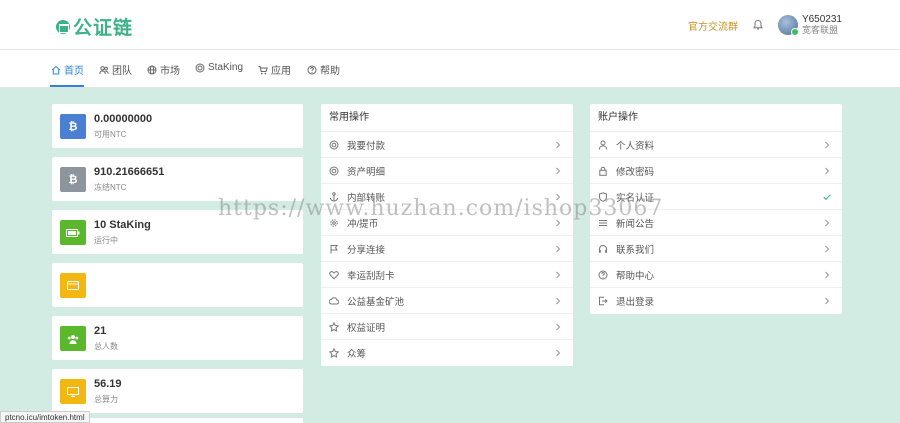  I want to click on nav-label: 团队, so click(122, 71).